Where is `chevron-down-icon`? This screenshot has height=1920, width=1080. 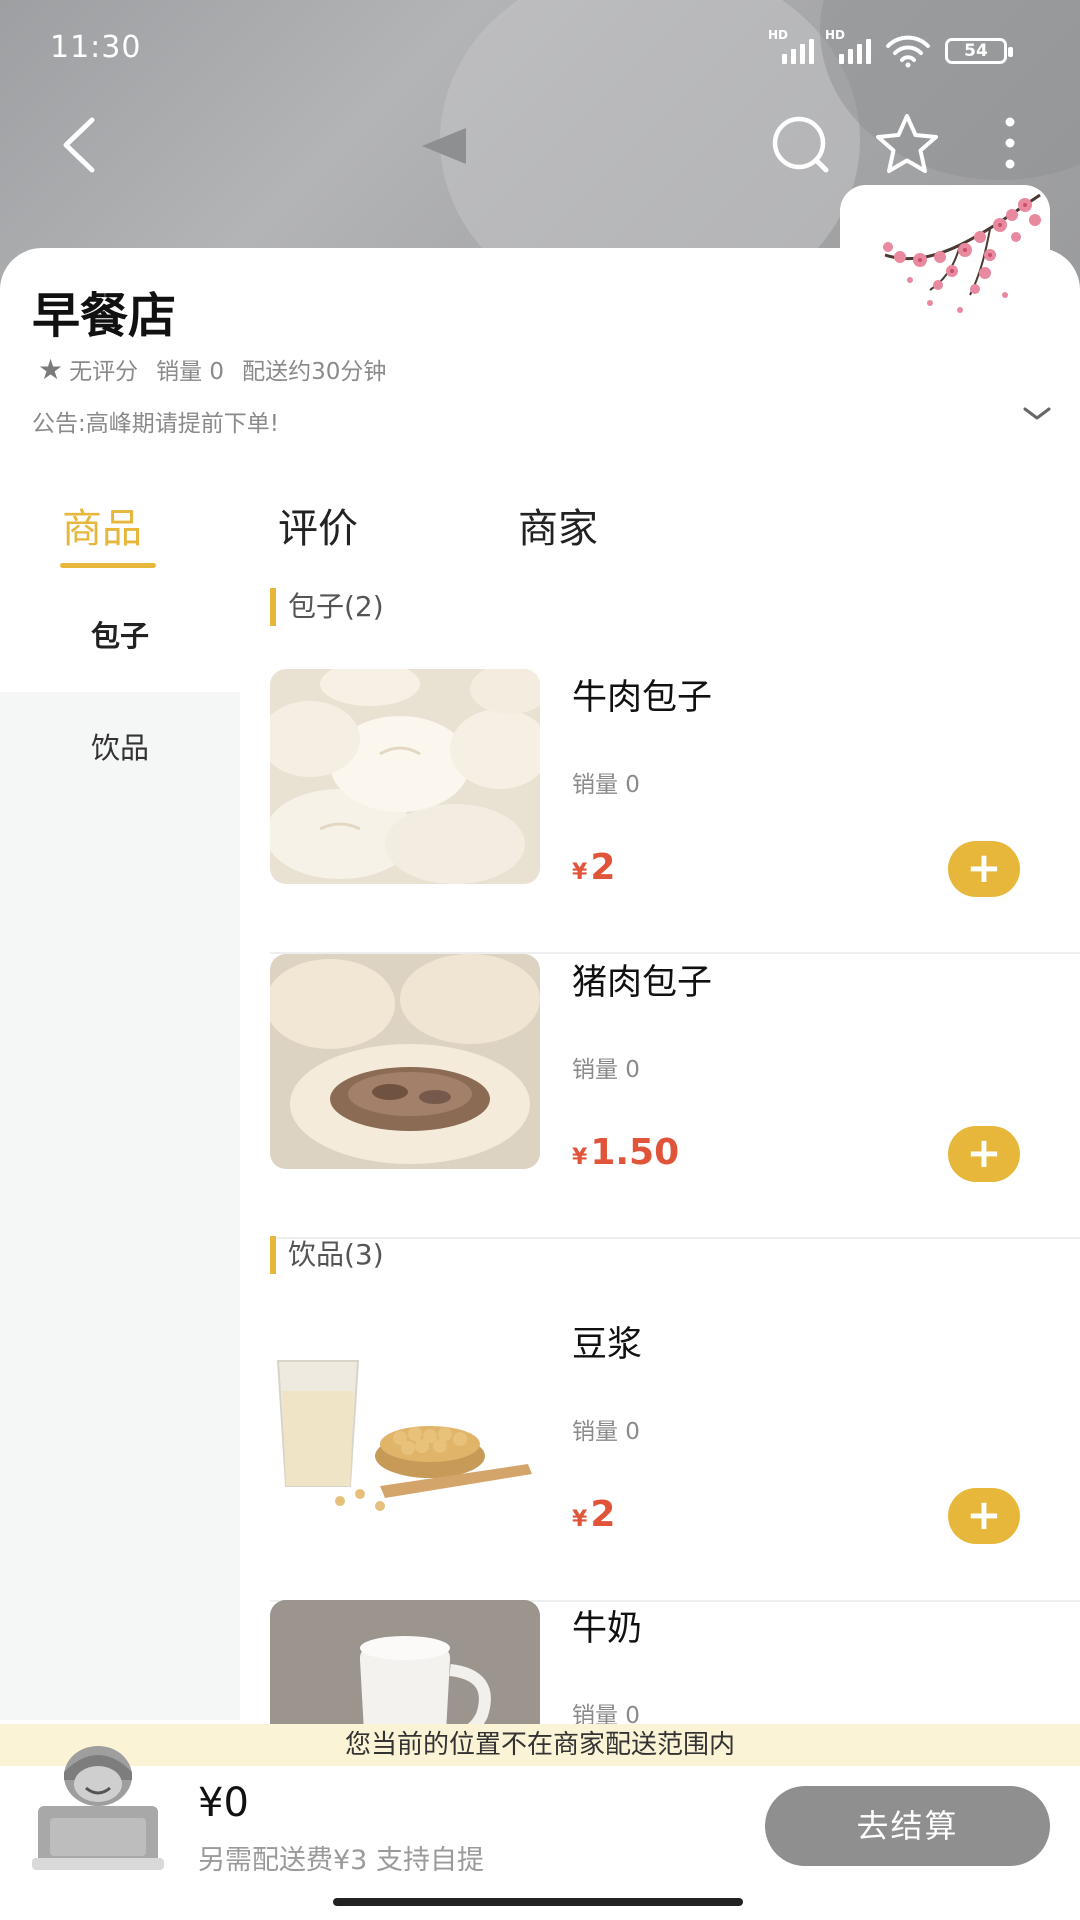
chevron-down-icon is located at coordinates (1037, 413).